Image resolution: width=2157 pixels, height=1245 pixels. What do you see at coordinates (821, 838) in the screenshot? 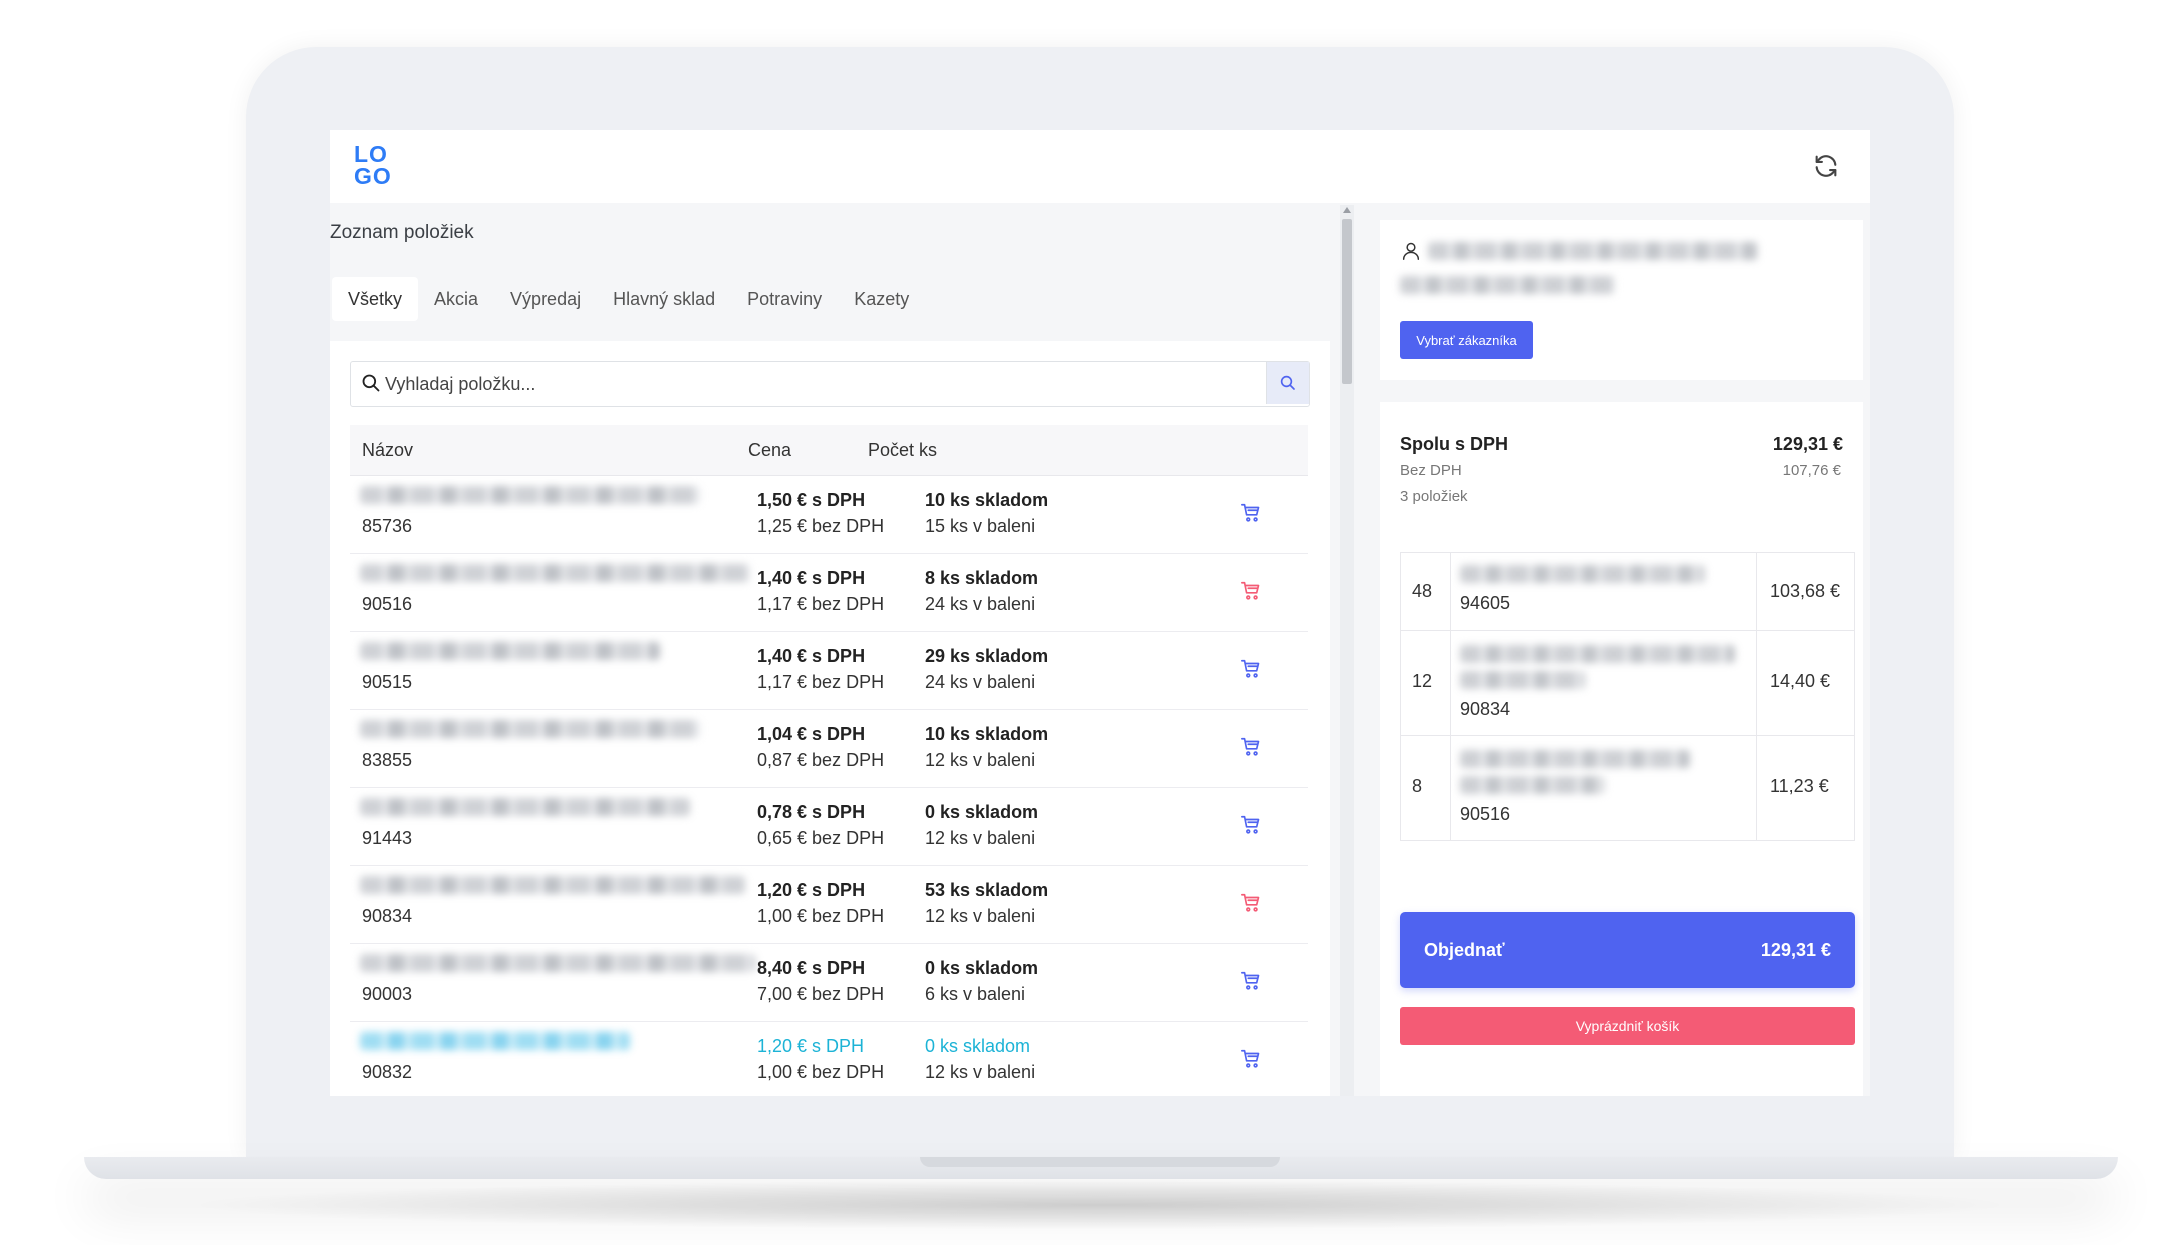
I see `item-price-novat: 0,65 € bez DPH` at bounding box center [821, 838].